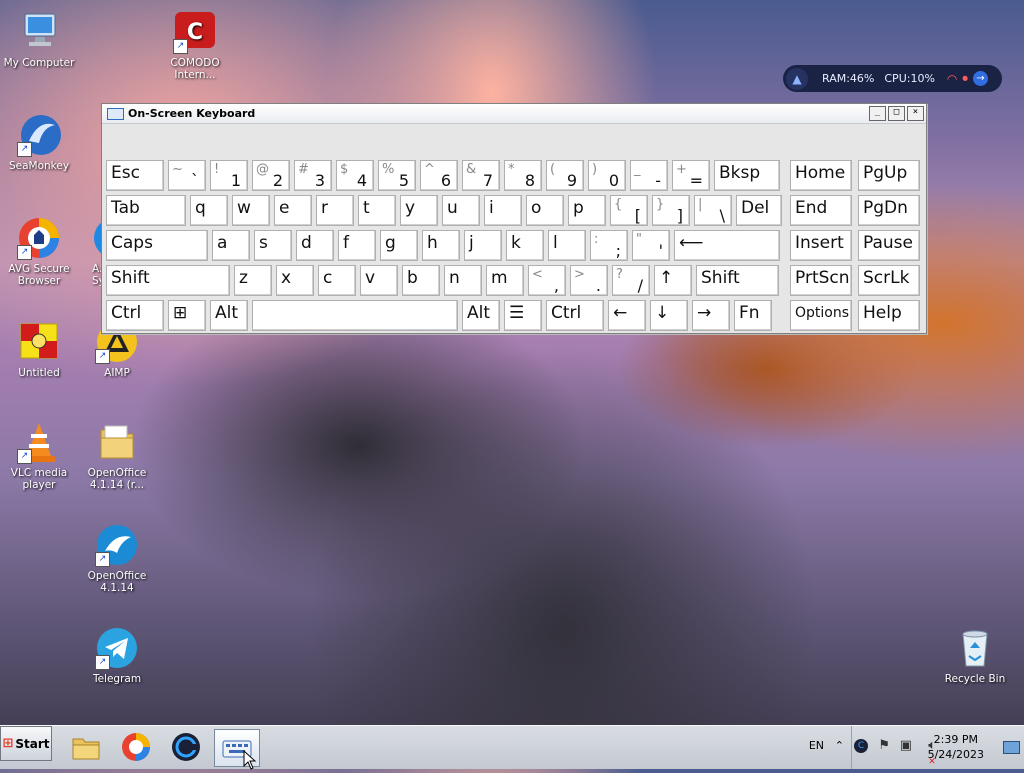  What do you see at coordinates (503, 210) in the screenshot?
I see `key-i: i` at bounding box center [503, 210].